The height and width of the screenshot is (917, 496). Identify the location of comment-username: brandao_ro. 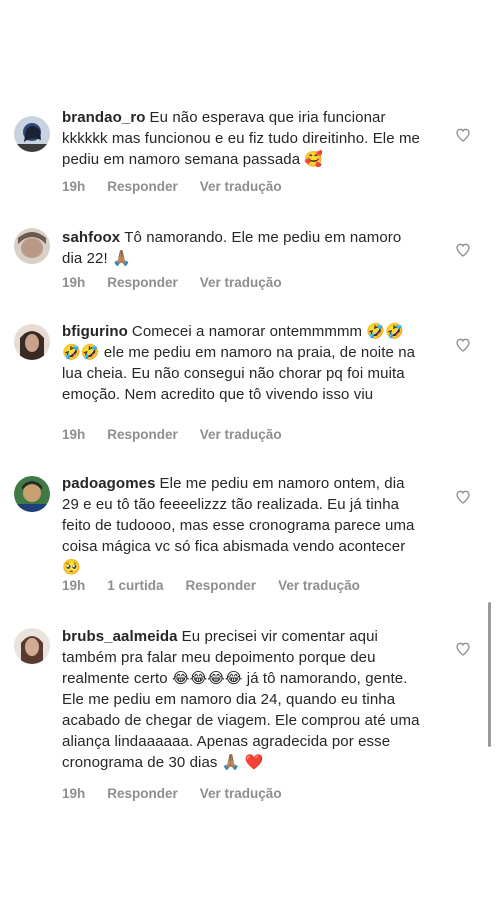
(104, 117).